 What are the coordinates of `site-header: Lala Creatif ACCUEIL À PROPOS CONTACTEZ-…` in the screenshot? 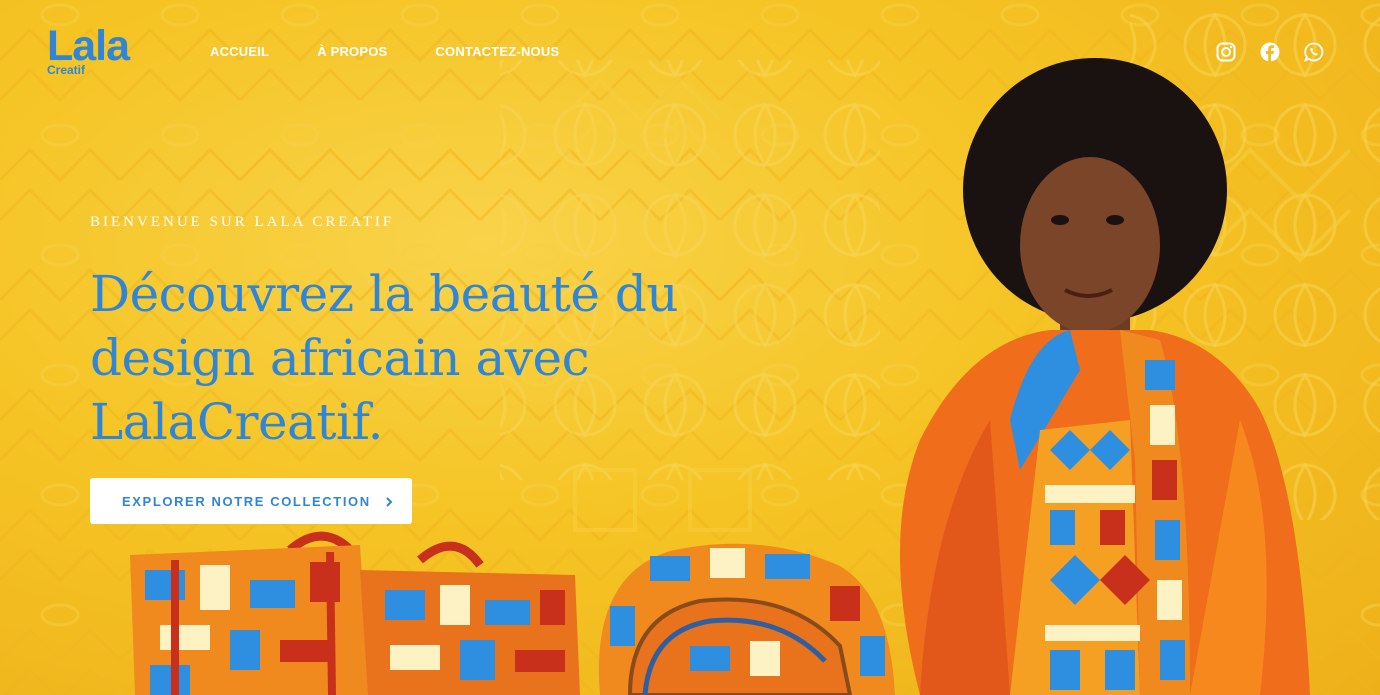 It's located at (690, 50).